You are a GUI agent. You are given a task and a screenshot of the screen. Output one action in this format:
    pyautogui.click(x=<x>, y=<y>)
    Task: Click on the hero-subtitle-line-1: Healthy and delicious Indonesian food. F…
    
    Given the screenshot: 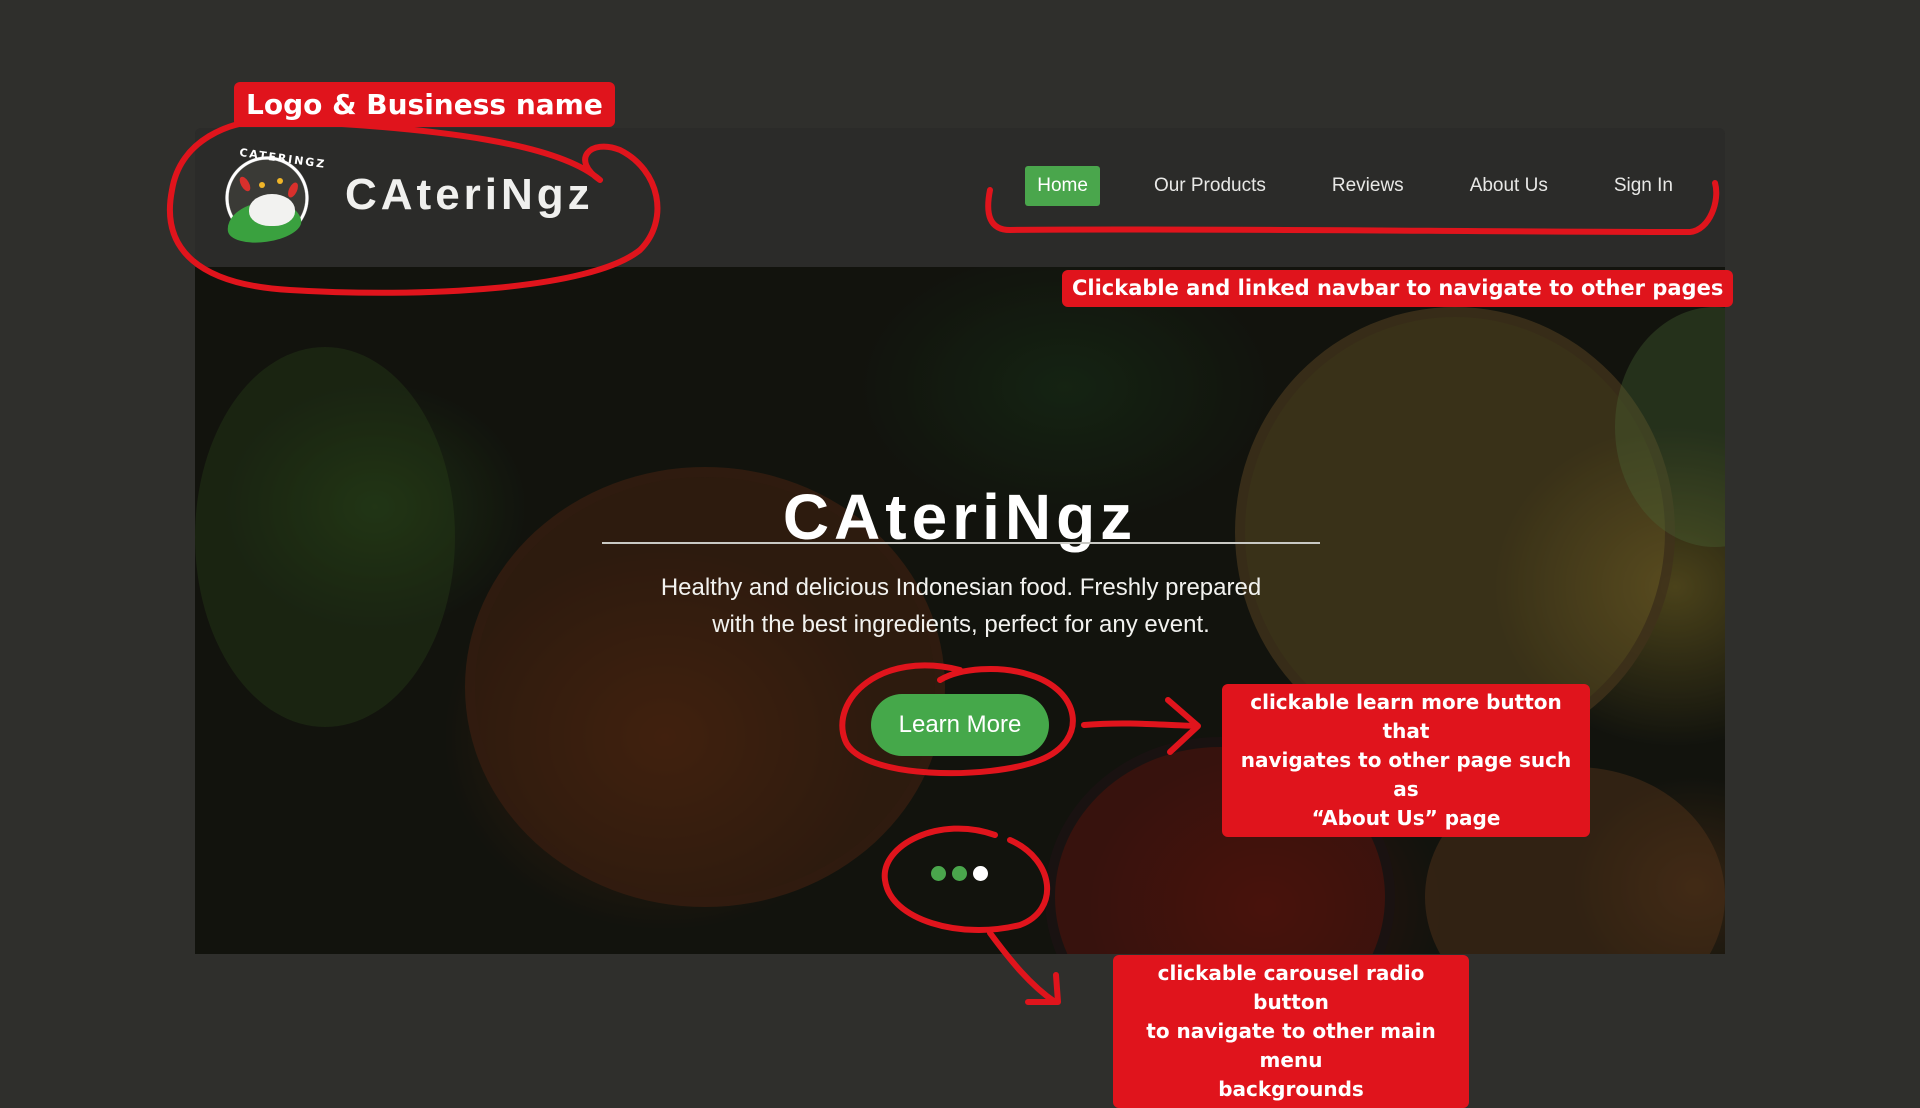 What is the action you would take?
    pyautogui.click(x=961, y=587)
    